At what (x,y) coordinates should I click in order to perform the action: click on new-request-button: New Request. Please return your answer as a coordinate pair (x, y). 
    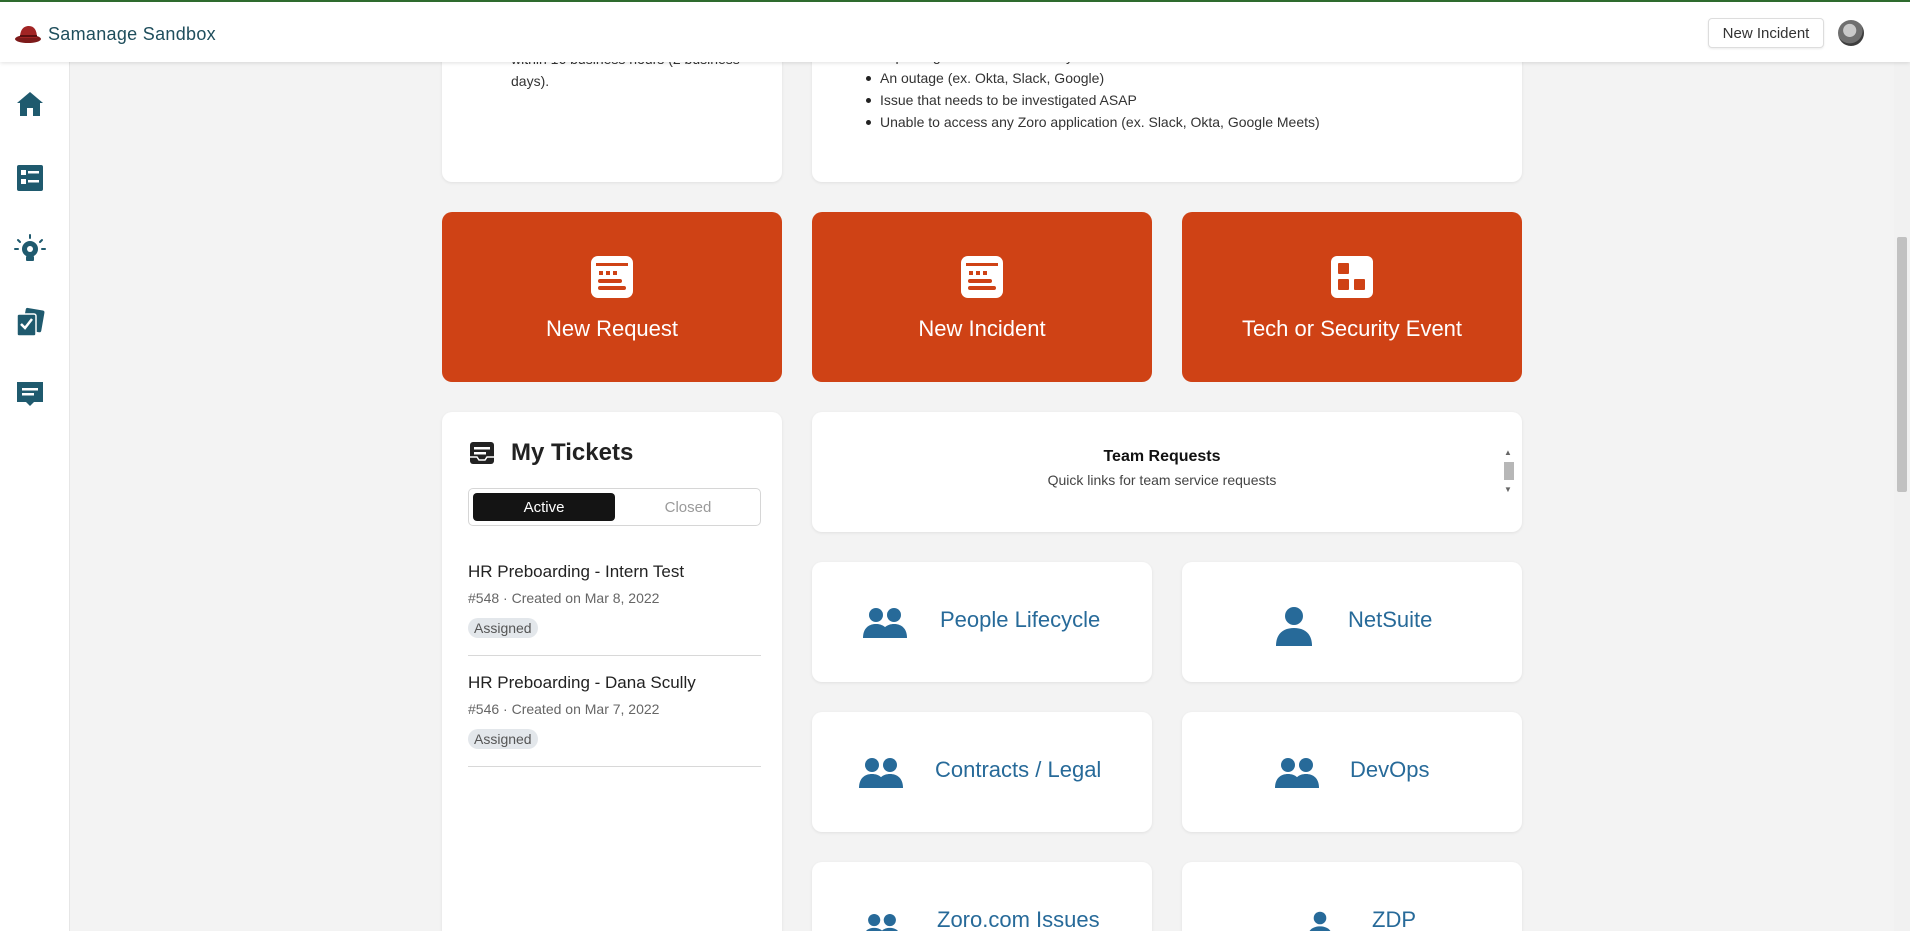
    Looking at the image, I should click on (612, 297).